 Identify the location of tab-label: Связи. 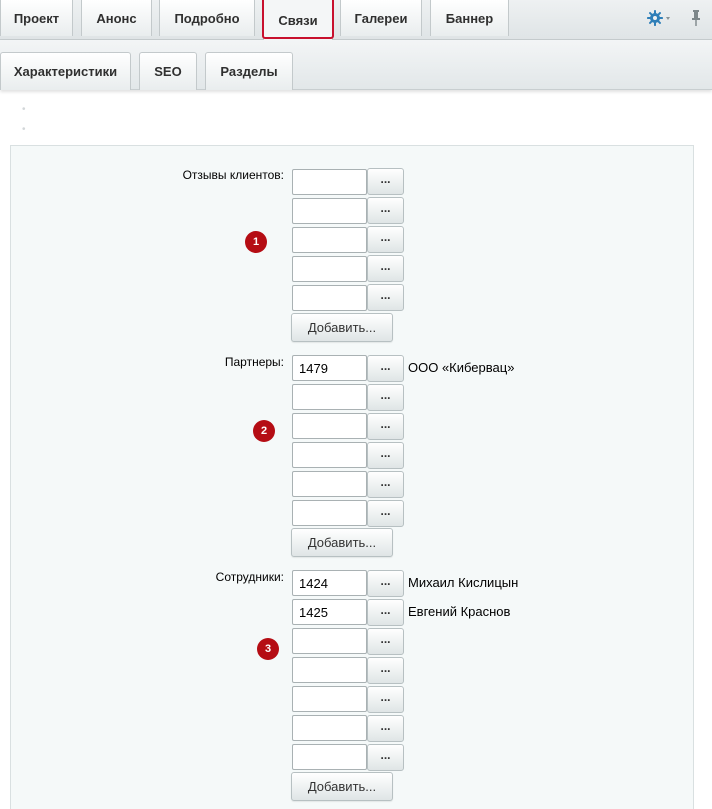
(298, 20).